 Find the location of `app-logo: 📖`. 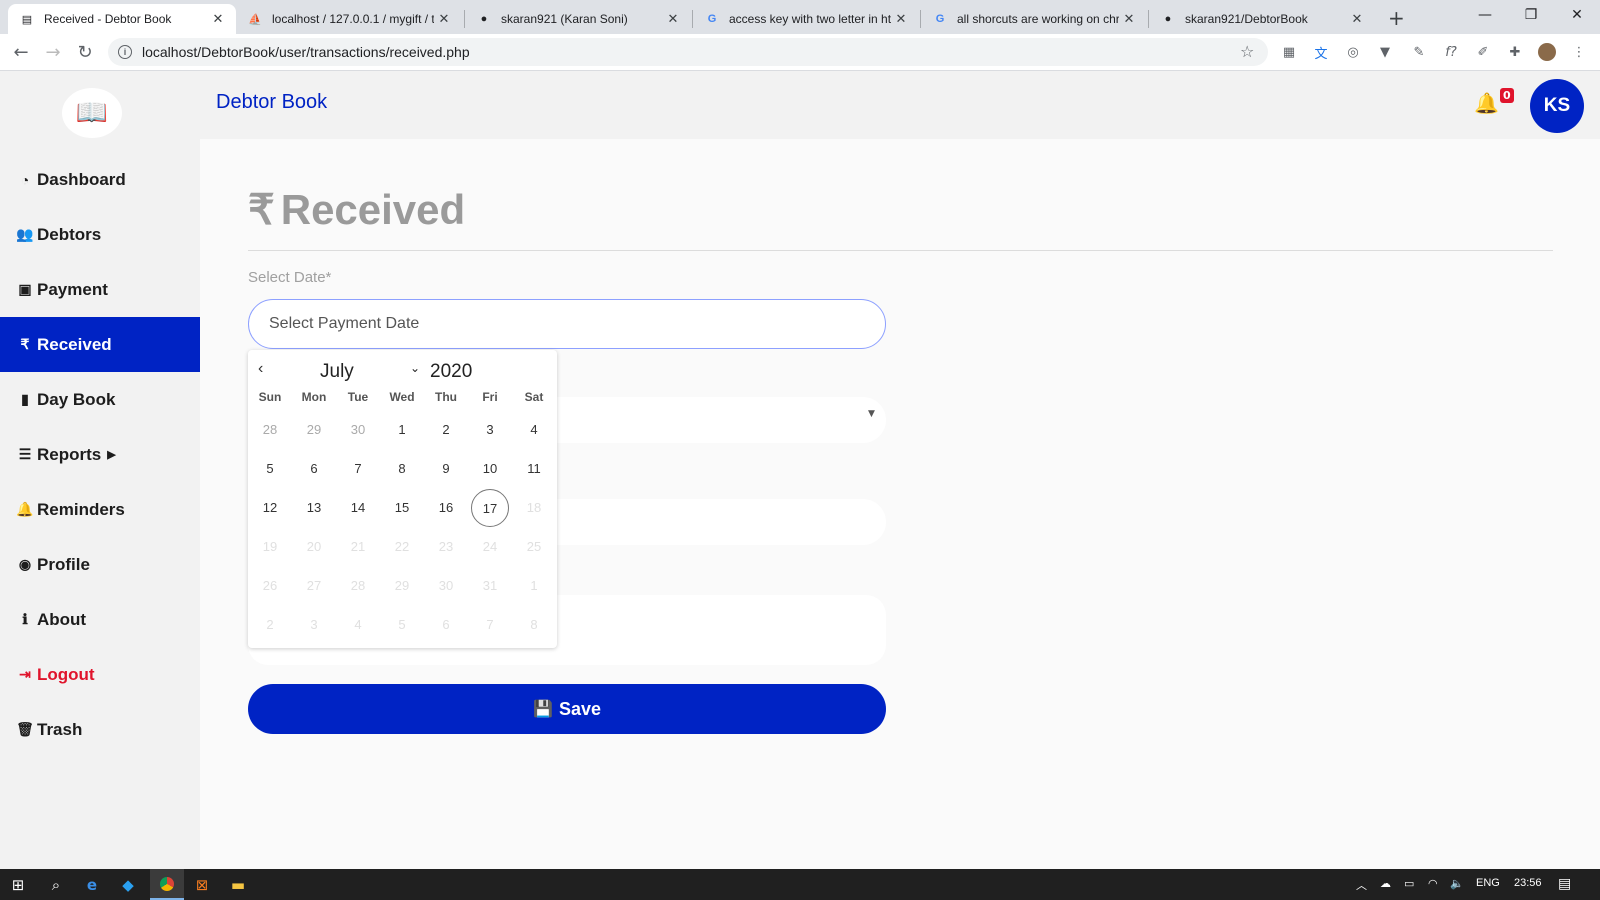

app-logo: 📖 is located at coordinates (92, 113).